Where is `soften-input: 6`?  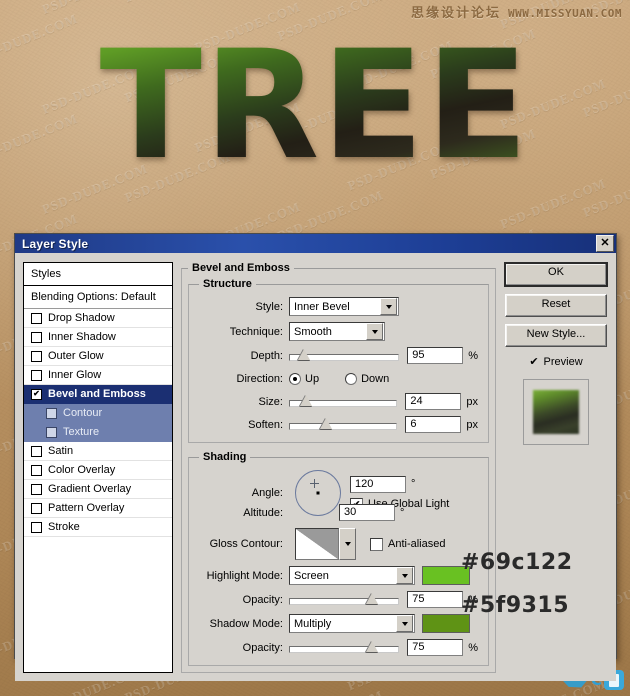
soften-input: 6 is located at coordinates (433, 424).